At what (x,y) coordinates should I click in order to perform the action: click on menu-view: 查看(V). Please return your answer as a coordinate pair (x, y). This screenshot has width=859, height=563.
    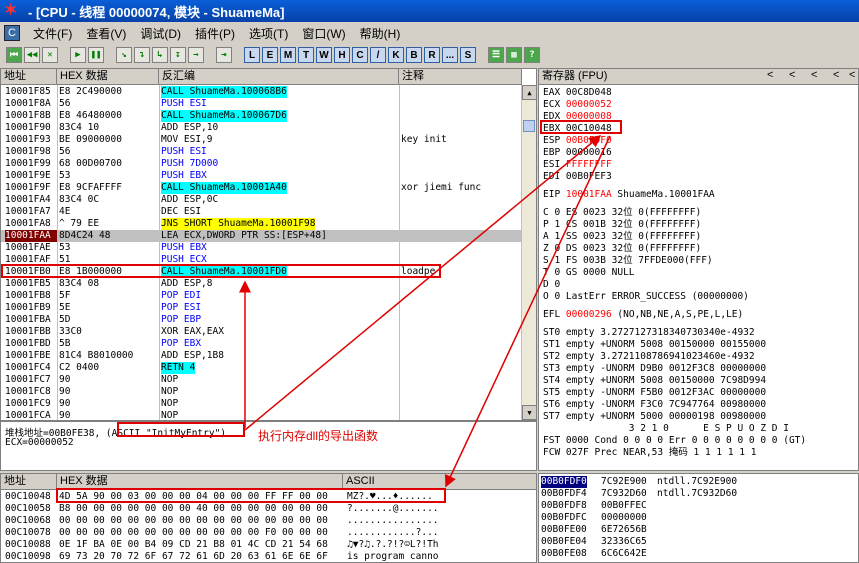
    Looking at the image, I should click on (106, 33).